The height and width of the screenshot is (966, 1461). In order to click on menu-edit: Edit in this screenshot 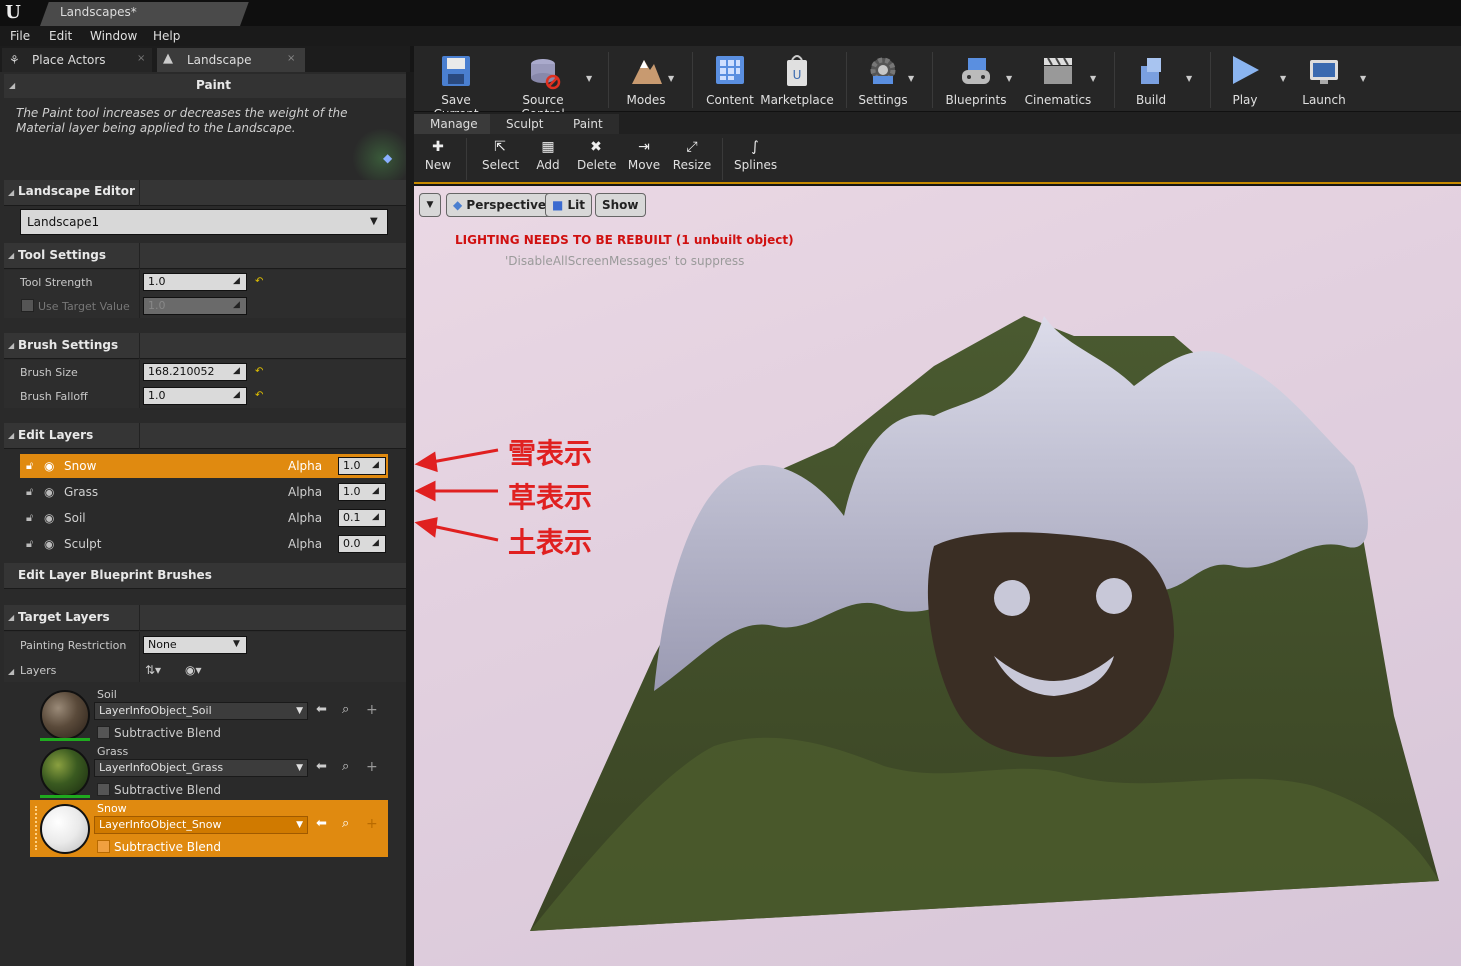, I will do `click(60, 36)`.